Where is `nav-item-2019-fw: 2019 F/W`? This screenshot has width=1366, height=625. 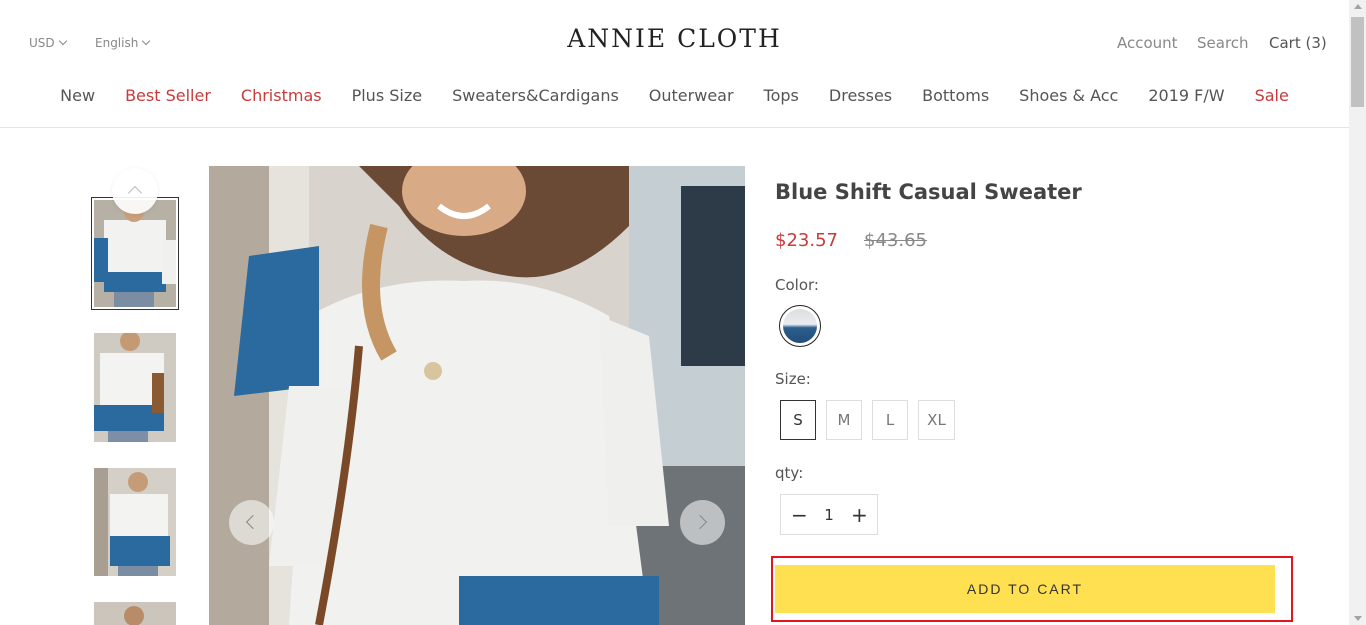
nav-item-2019-fw: 2019 F/W is located at coordinates (1186, 95).